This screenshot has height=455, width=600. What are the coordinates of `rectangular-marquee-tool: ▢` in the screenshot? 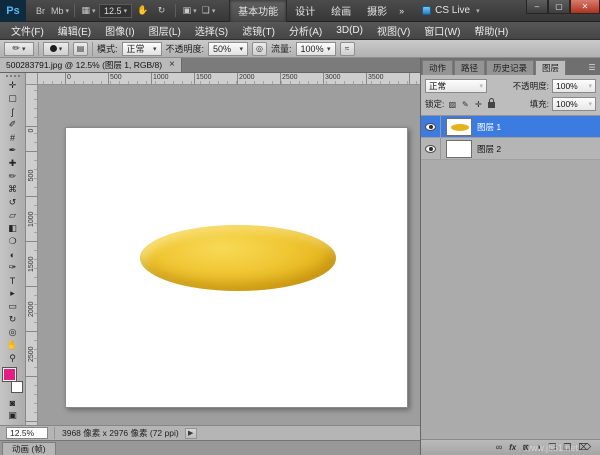 It's located at (13, 98).